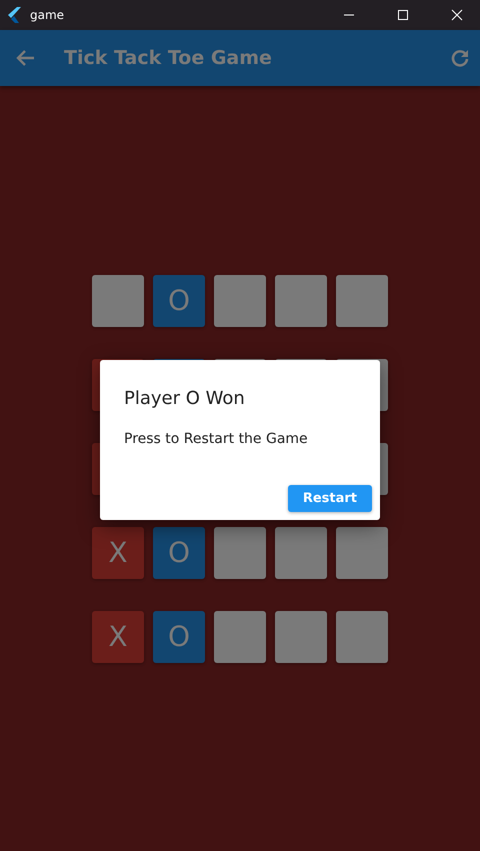  What do you see at coordinates (15, 15) in the screenshot?
I see `app-logo-icon` at bounding box center [15, 15].